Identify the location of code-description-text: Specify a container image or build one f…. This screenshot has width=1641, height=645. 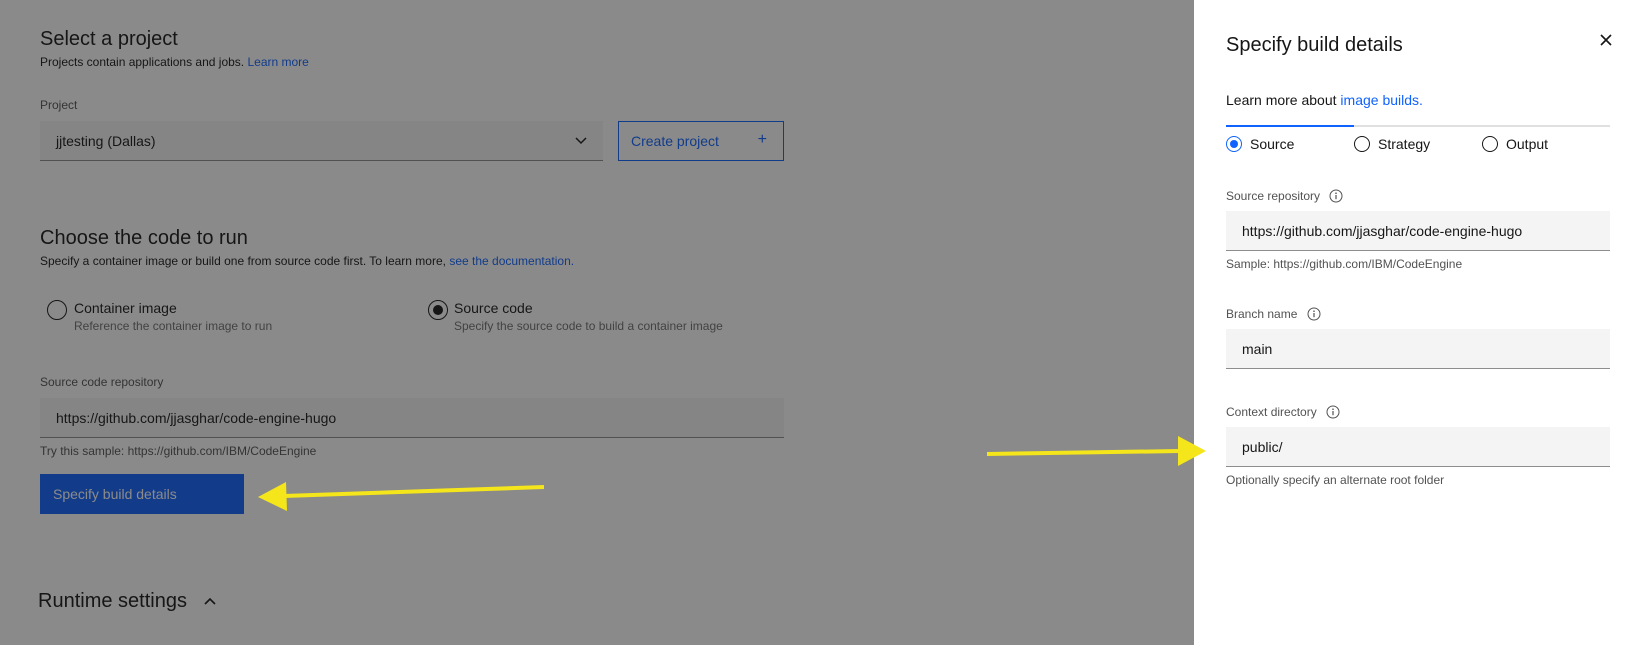
(243, 261).